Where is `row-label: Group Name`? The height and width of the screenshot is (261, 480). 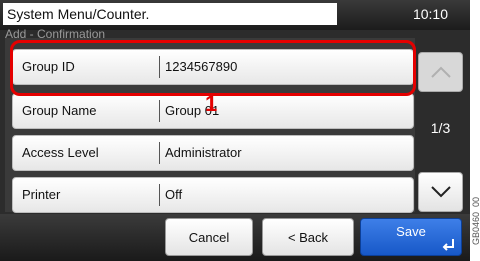
row-label: Group Name is located at coordinates (59, 110).